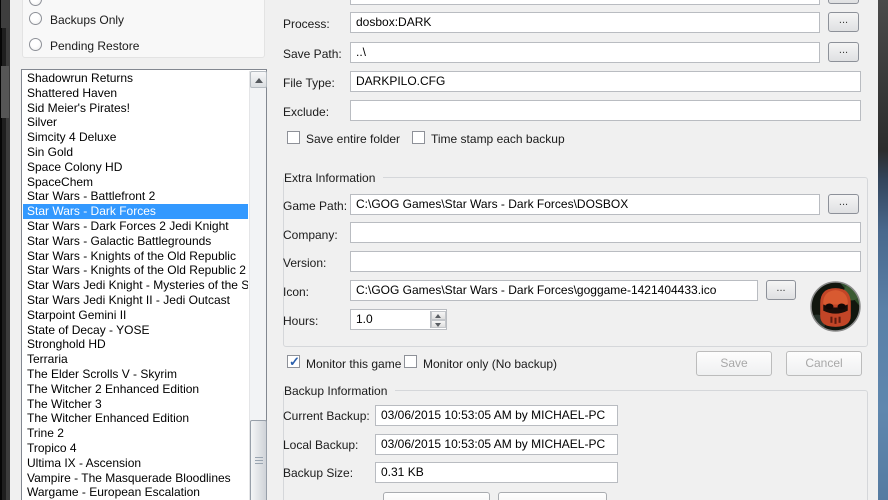  I want to click on current-backup-value: 03/06/2015 10:53:05 AM by MICHAEL-PC, so click(496, 415).